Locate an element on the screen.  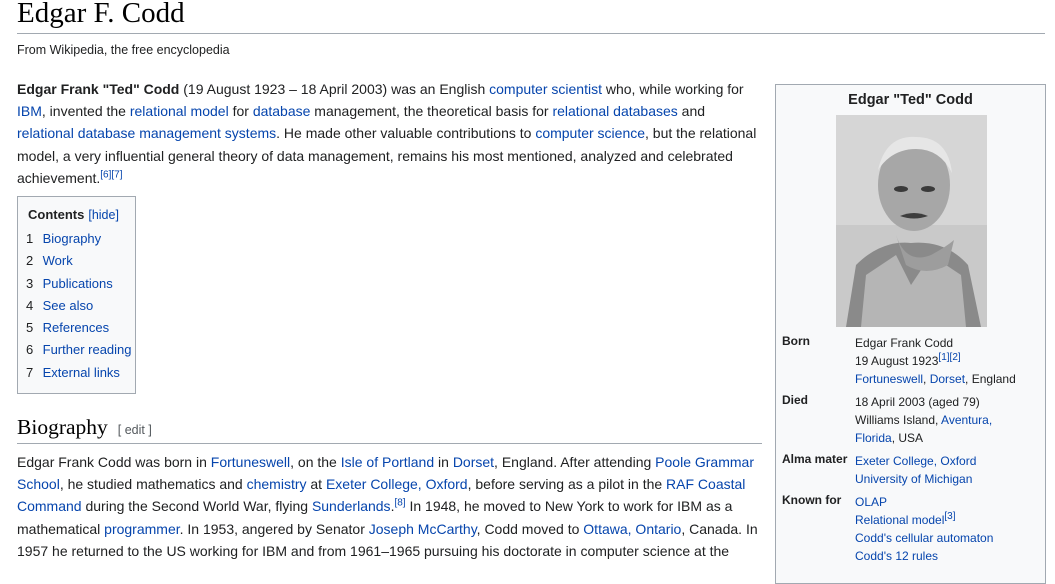
bio-text: , on the is located at coordinates (315, 462).